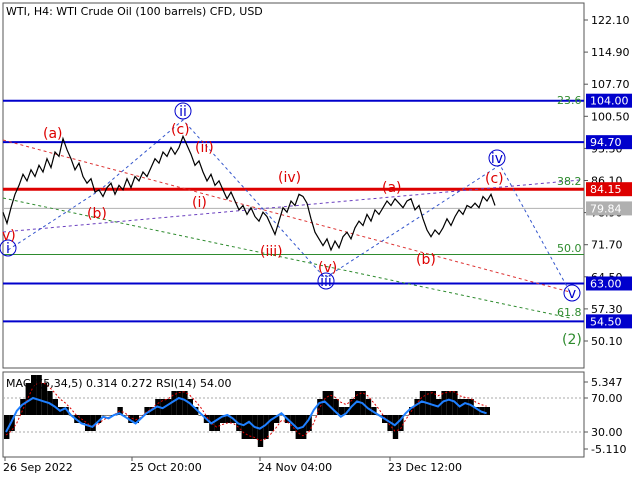 The width and height of the screenshot is (640, 480). What do you see at coordinates (610, 20) in the screenshot?
I see `price-tick-label: 122.10` at bounding box center [610, 20].